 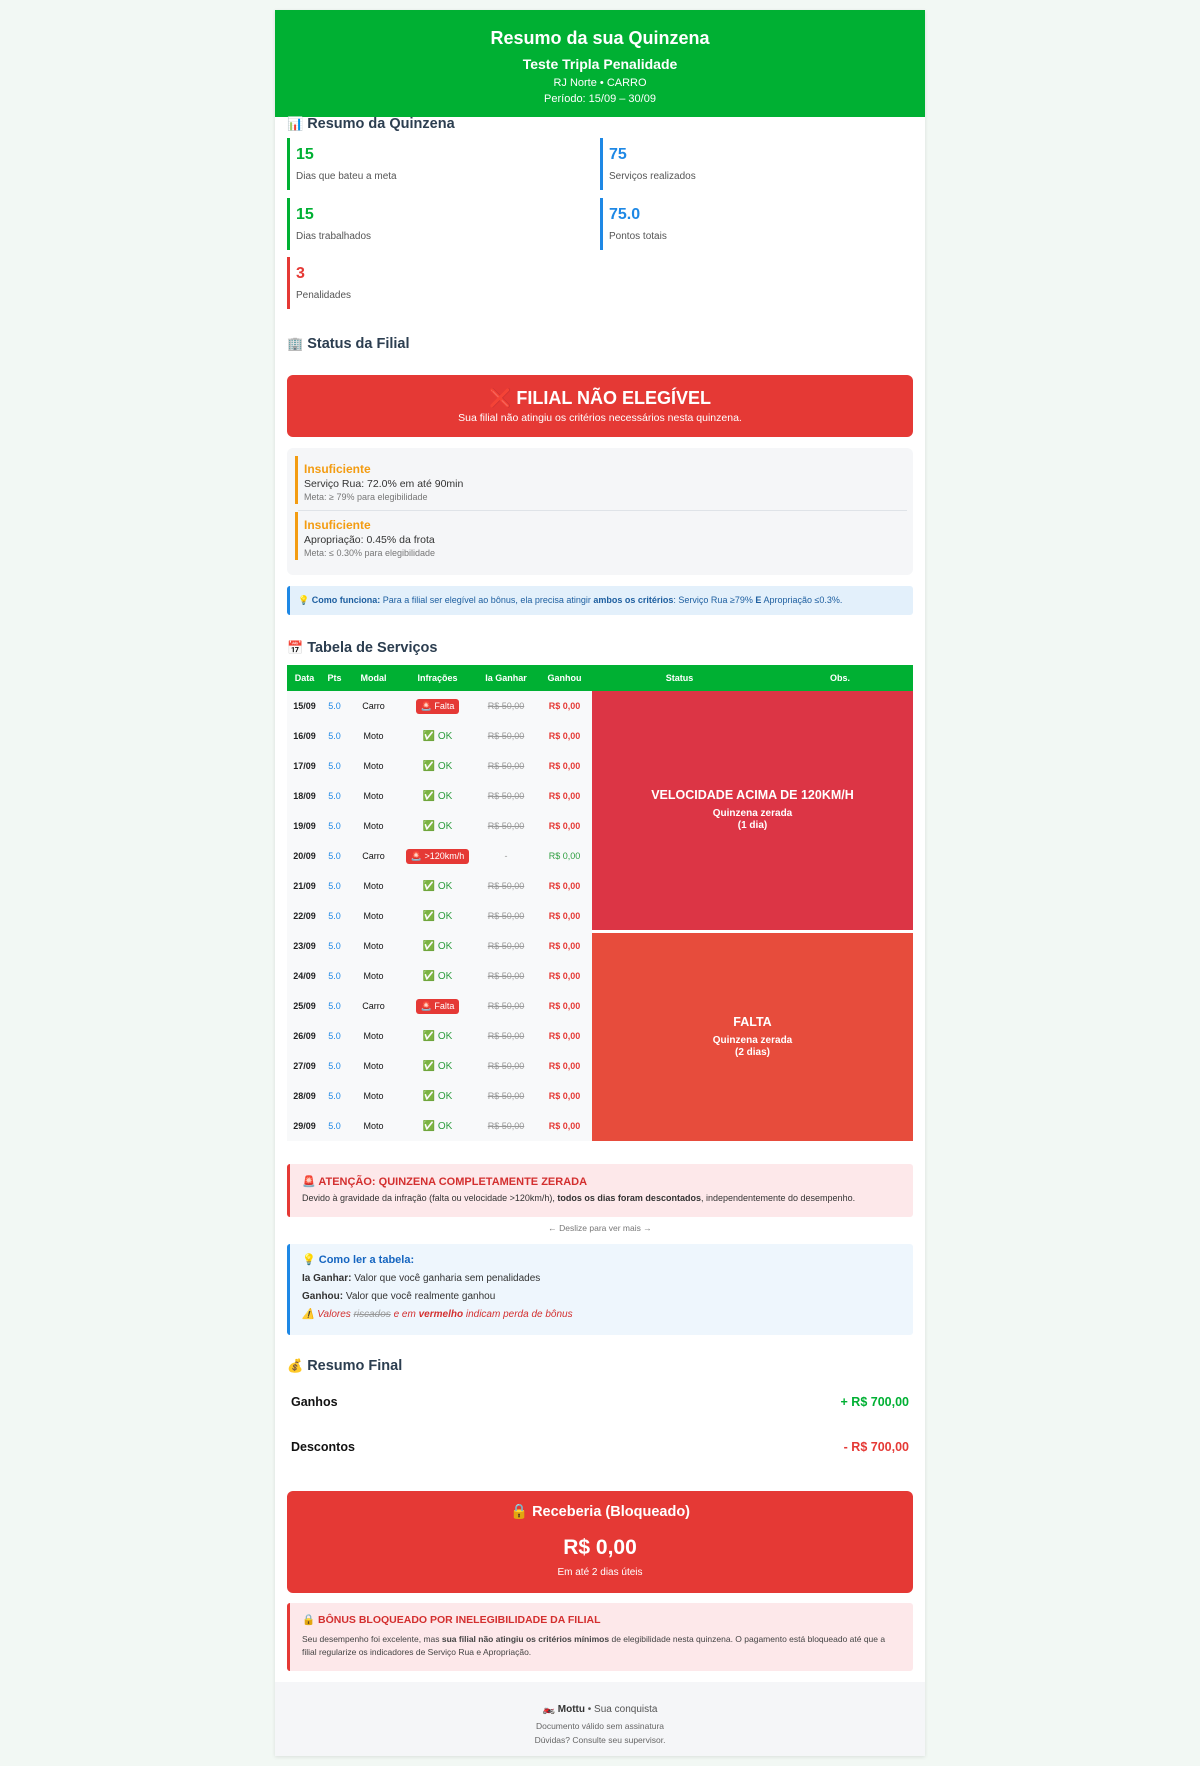 What do you see at coordinates (600, 1740) in the screenshot?
I see `footer-contact: Dúvidas? Consulte seu supervisor.` at bounding box center [600, 1740].